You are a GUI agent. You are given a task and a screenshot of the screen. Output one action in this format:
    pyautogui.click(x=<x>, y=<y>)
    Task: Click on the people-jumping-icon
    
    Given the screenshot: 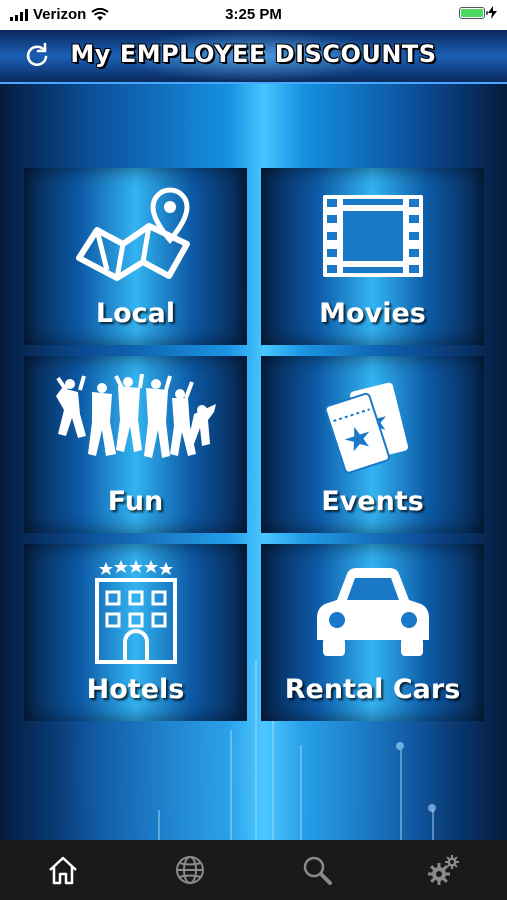 What is the action you would take?
    pyautogui.click(x=135, y=424)
    